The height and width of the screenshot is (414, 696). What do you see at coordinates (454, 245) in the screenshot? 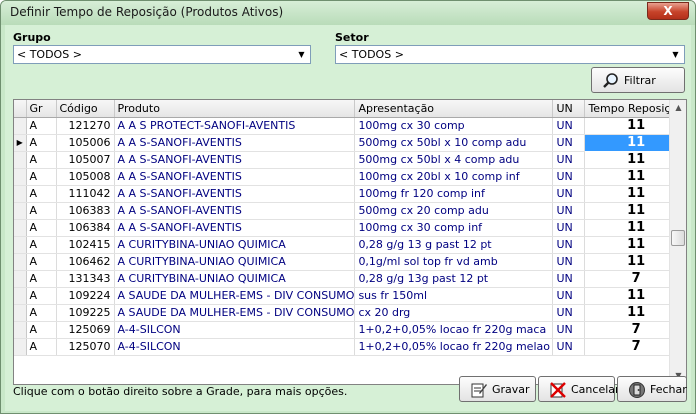
I see `cell-apresentacao: 0,28 g/g 13 g past 12 pt` at bounding box center [454, 245].